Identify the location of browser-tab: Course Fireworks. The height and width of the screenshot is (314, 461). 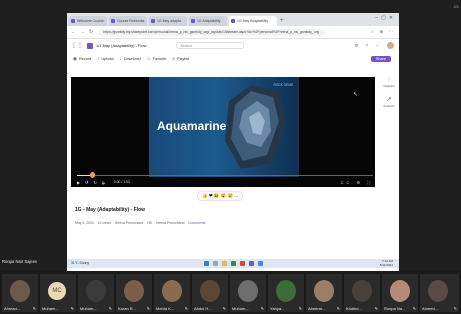
(128, 21).